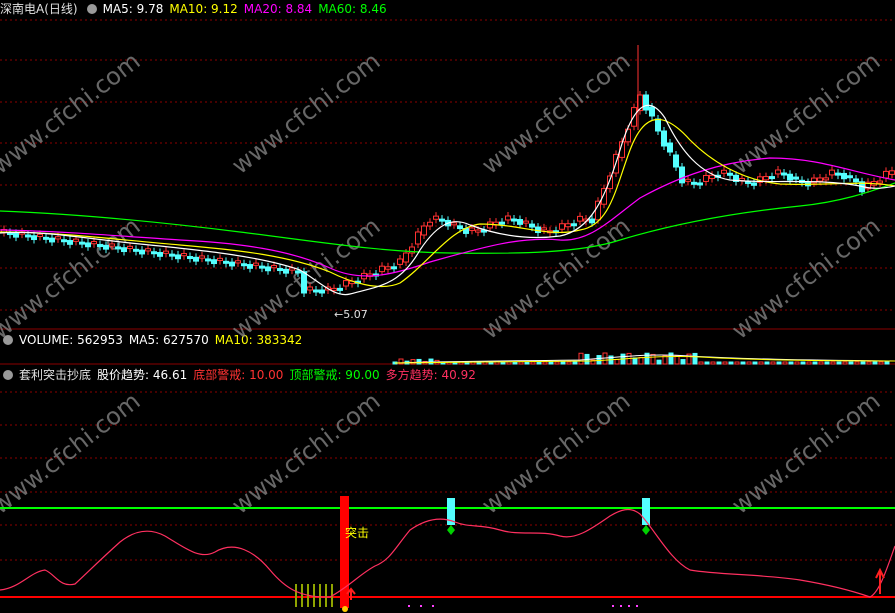 The height and width of the screenshot is (613, 895). Describe the element at coordinates (357, 532) in the screenshot. I see `breakout-signal-label: 突击` at that location.